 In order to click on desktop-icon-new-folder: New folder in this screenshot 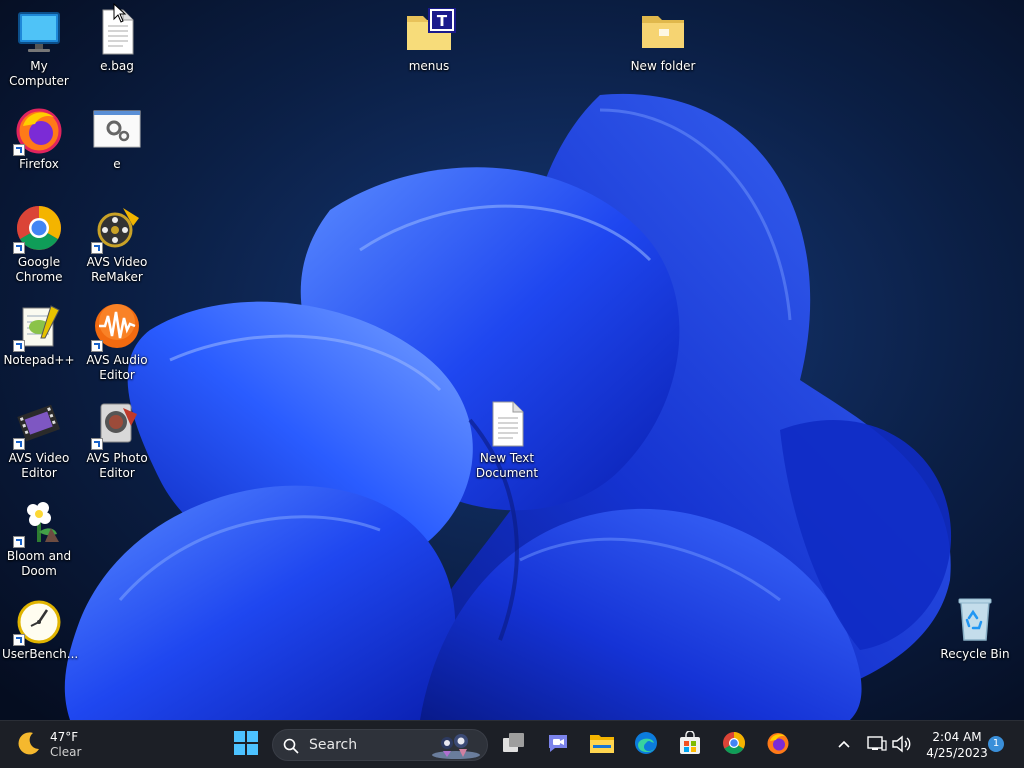, I will do `click(663, 41)`.